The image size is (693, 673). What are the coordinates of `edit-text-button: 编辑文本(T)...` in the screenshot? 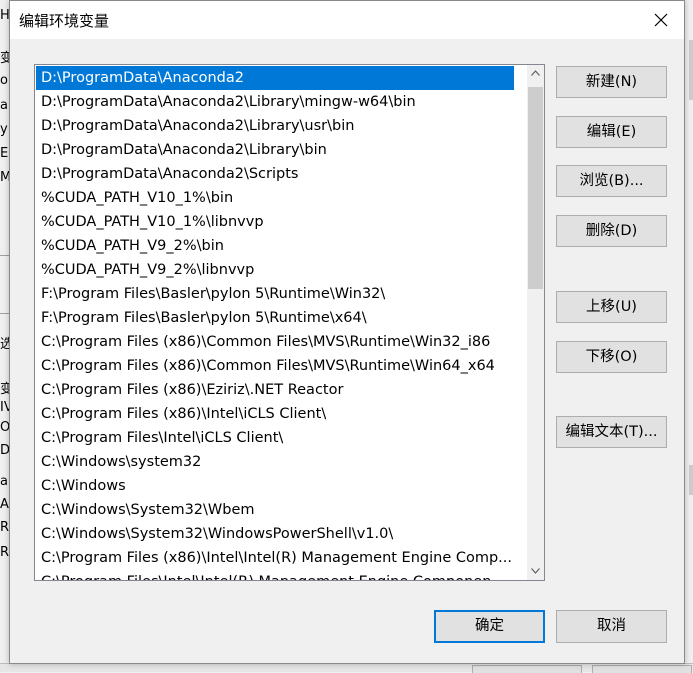 It's located at (611, 432).